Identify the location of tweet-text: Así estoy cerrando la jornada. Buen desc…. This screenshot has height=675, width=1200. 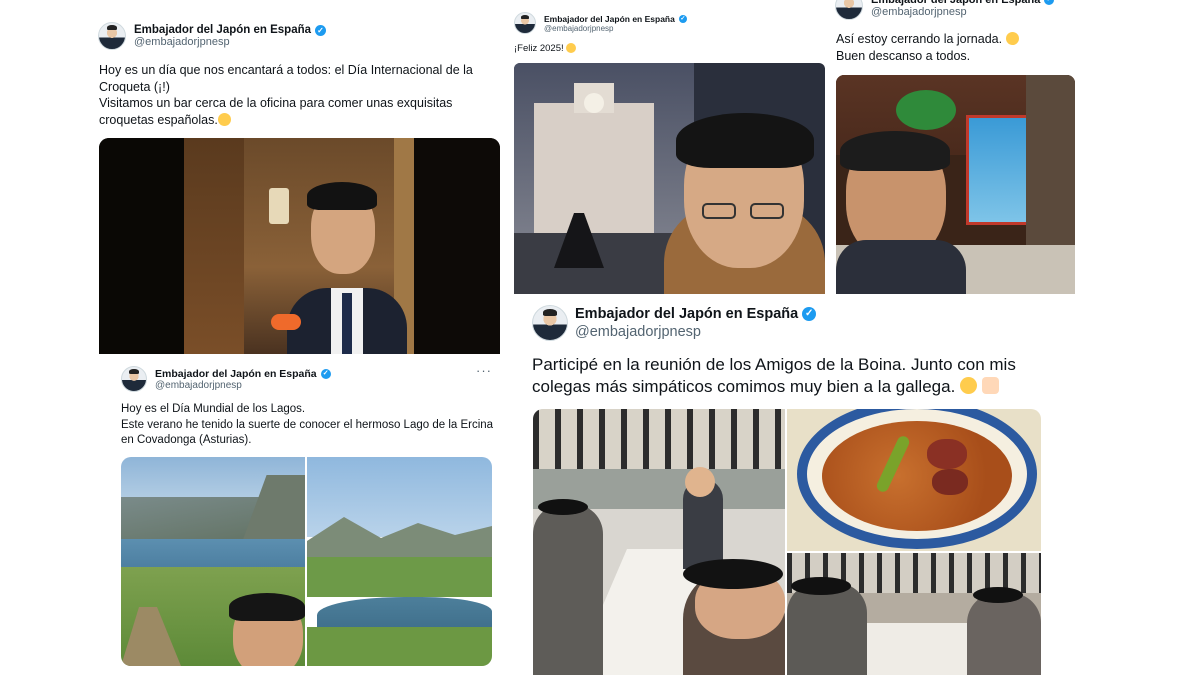
(927, 48).